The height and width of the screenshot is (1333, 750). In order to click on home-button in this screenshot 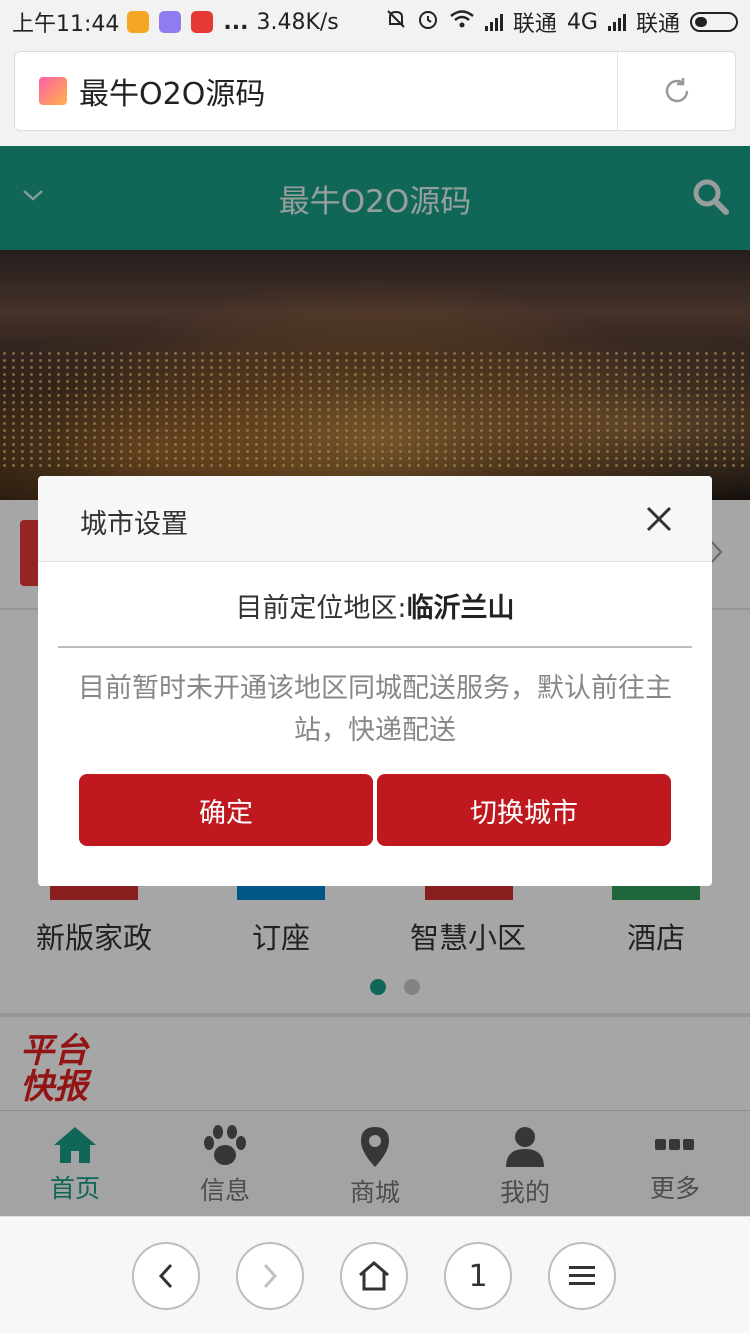, I will do `click(374, 1276)`.